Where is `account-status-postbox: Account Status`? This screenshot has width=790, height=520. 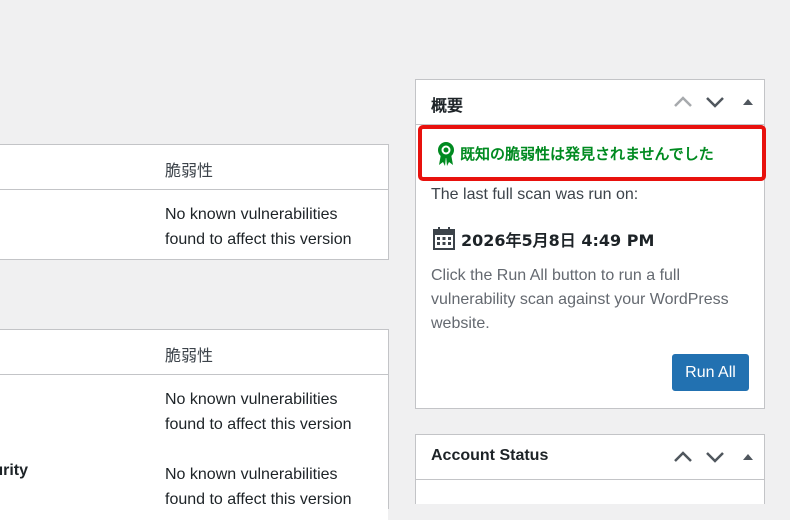 account-status-postbox: Account Status is located at coordinates (590, 469).